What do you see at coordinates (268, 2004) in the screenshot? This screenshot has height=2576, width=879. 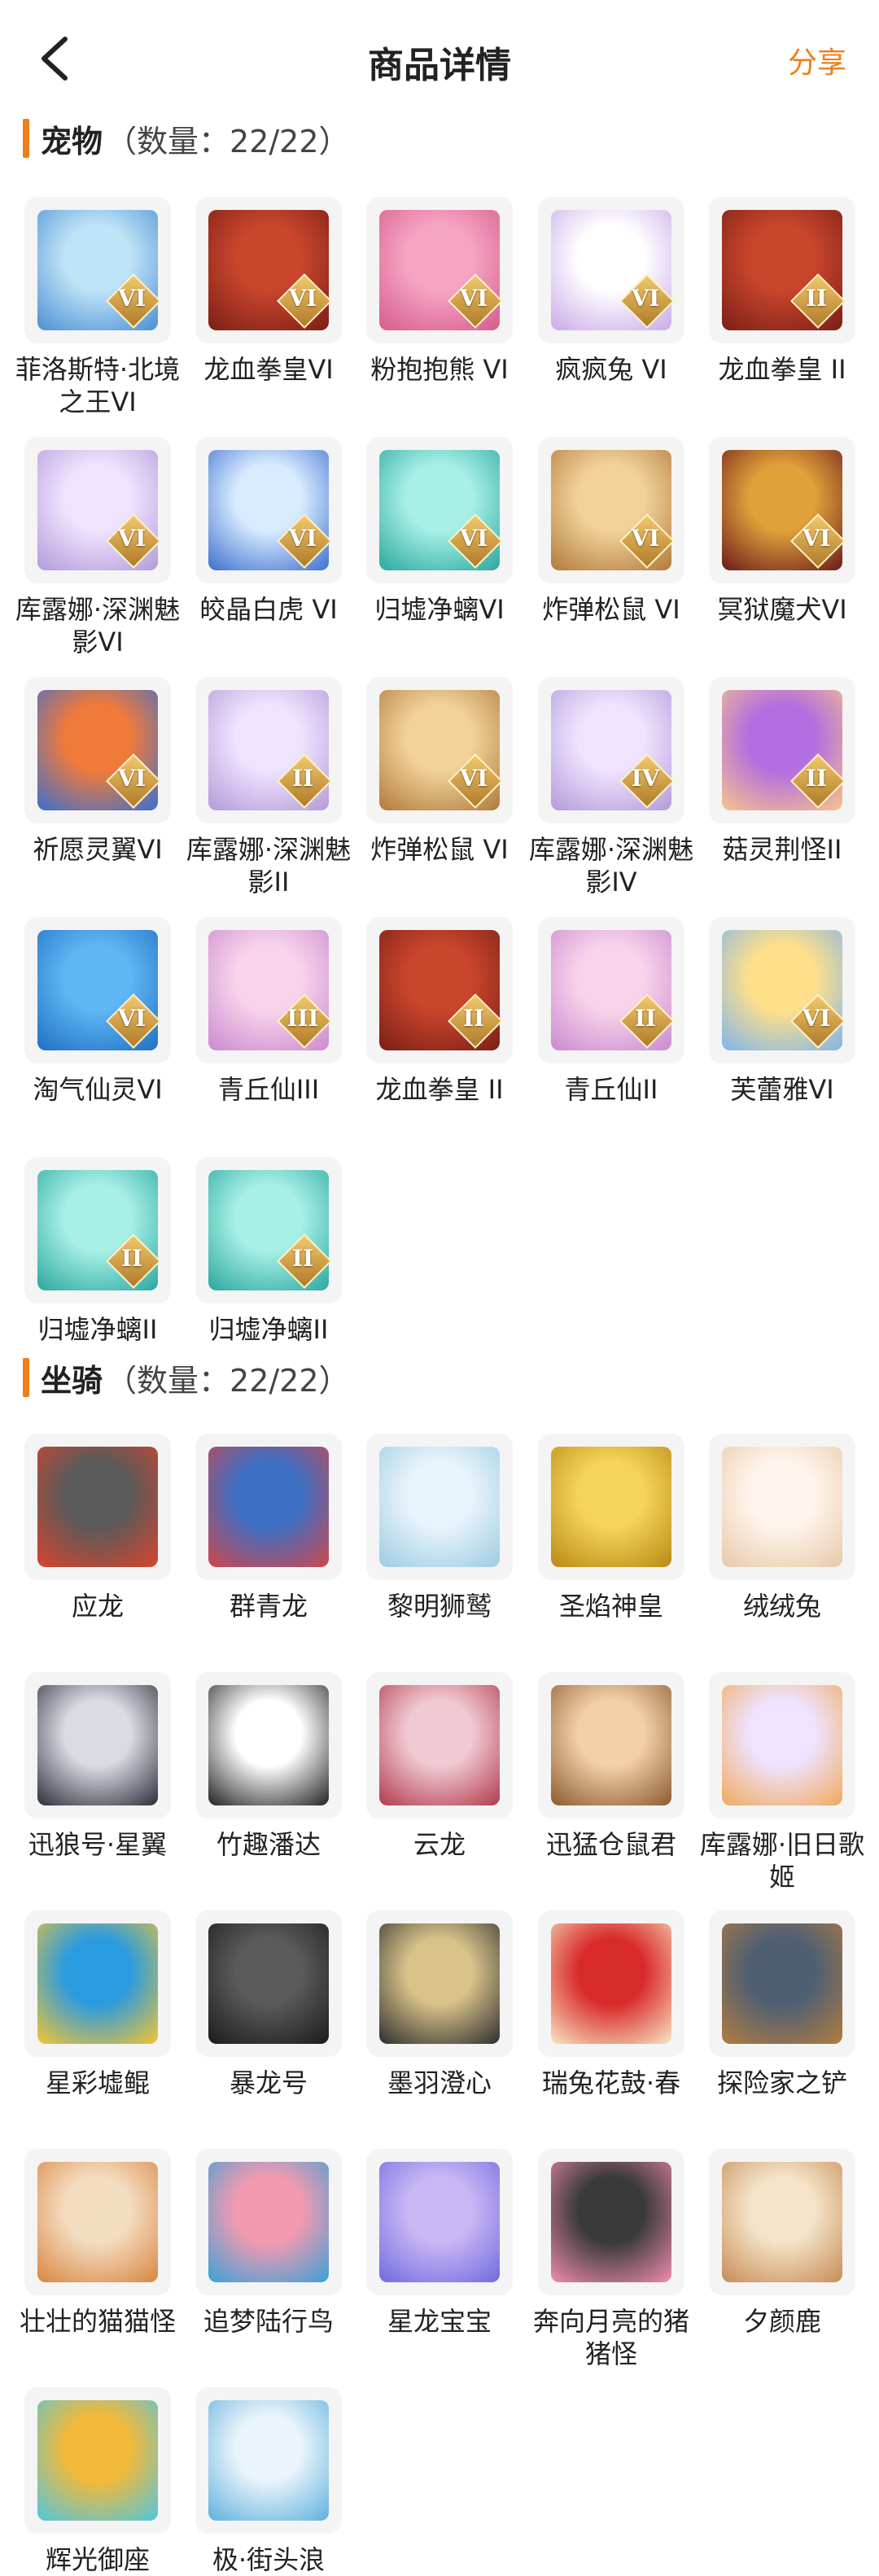 I see `mounts-item: 暴龙号` at bounding box center [268, 2004].